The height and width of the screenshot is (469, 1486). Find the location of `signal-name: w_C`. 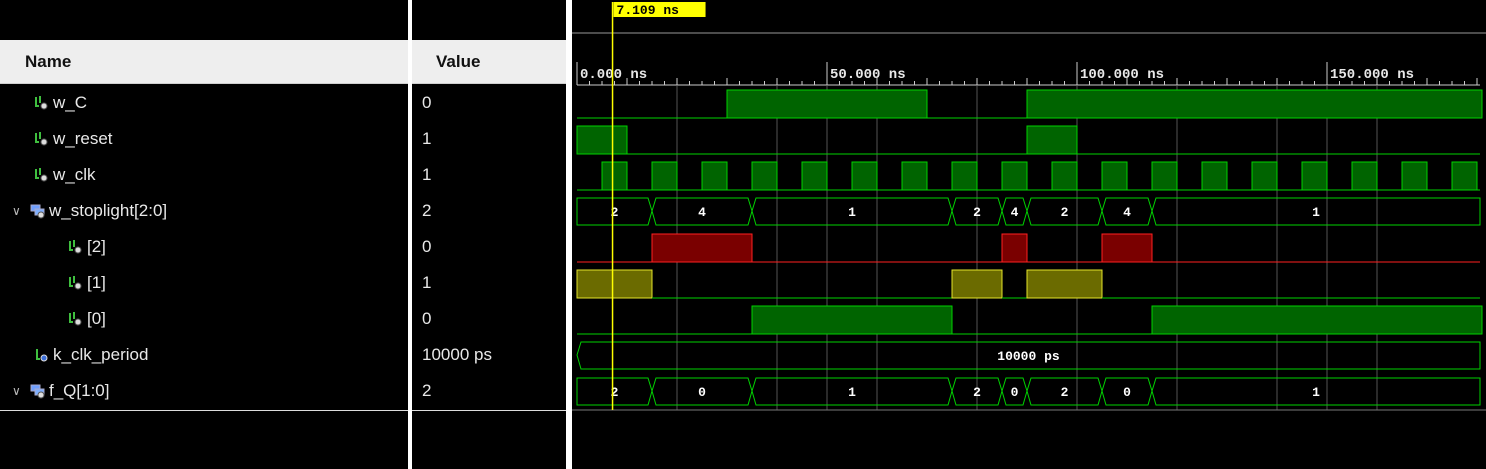

signal-name: w_C is located at coordinates (70, 102).